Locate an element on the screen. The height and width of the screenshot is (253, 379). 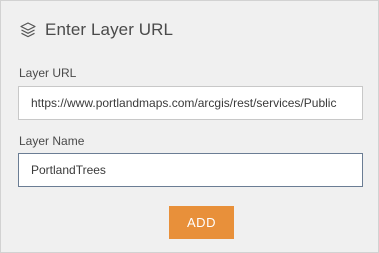
layers-icon is located at coordinates (28, 30).